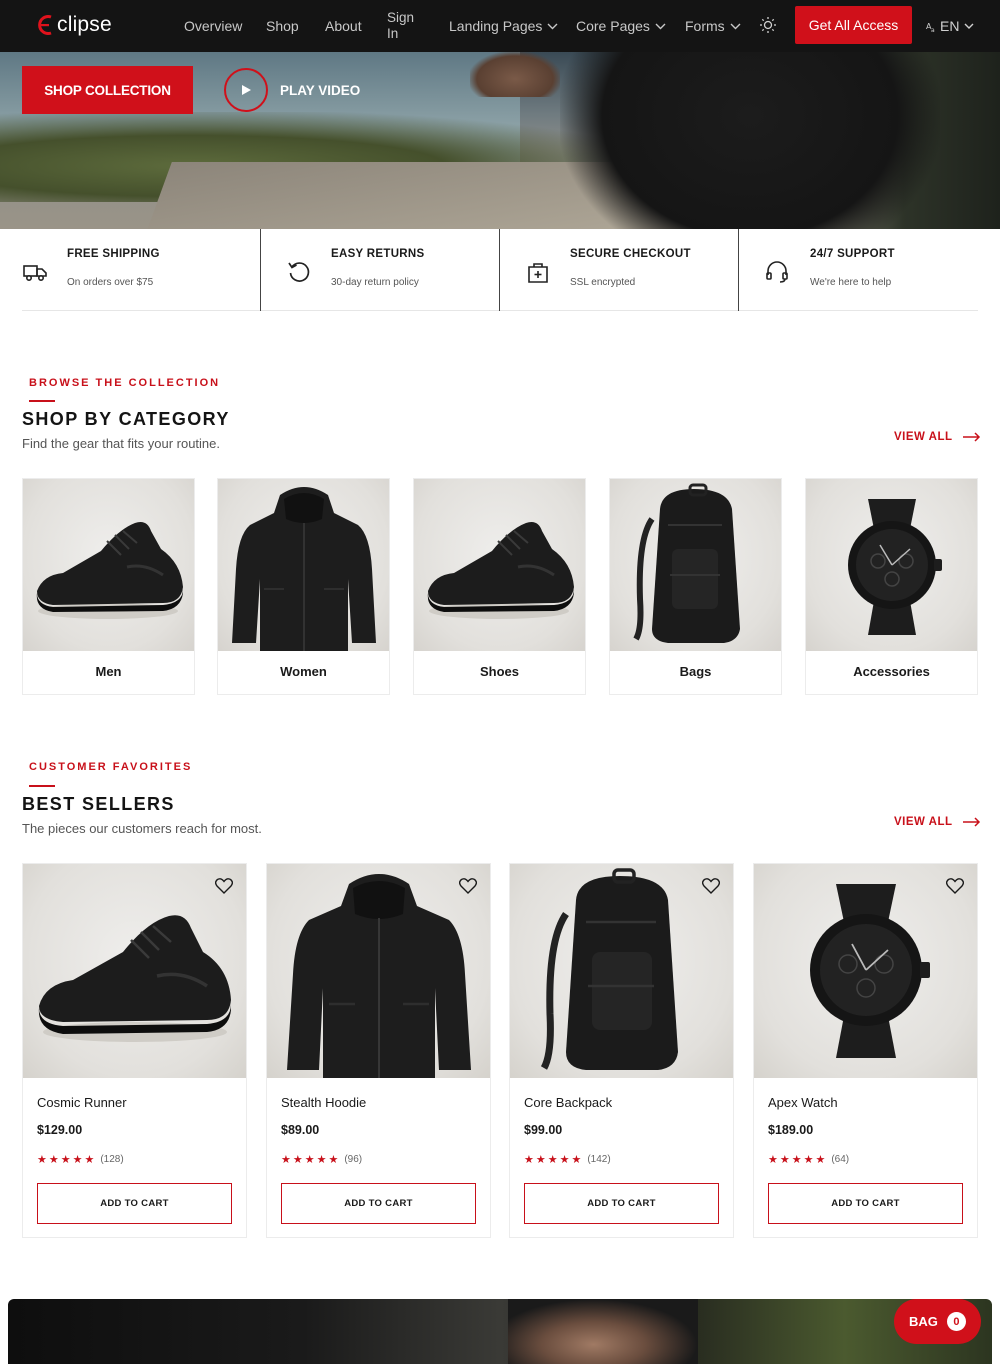 The width and height of the screenshot is (1000, 1364). Describe the element at coordinates (379, 270) in the screenshot. I see `feature-easy-returns: EASY RETURNS 30-day return policy` at that location.